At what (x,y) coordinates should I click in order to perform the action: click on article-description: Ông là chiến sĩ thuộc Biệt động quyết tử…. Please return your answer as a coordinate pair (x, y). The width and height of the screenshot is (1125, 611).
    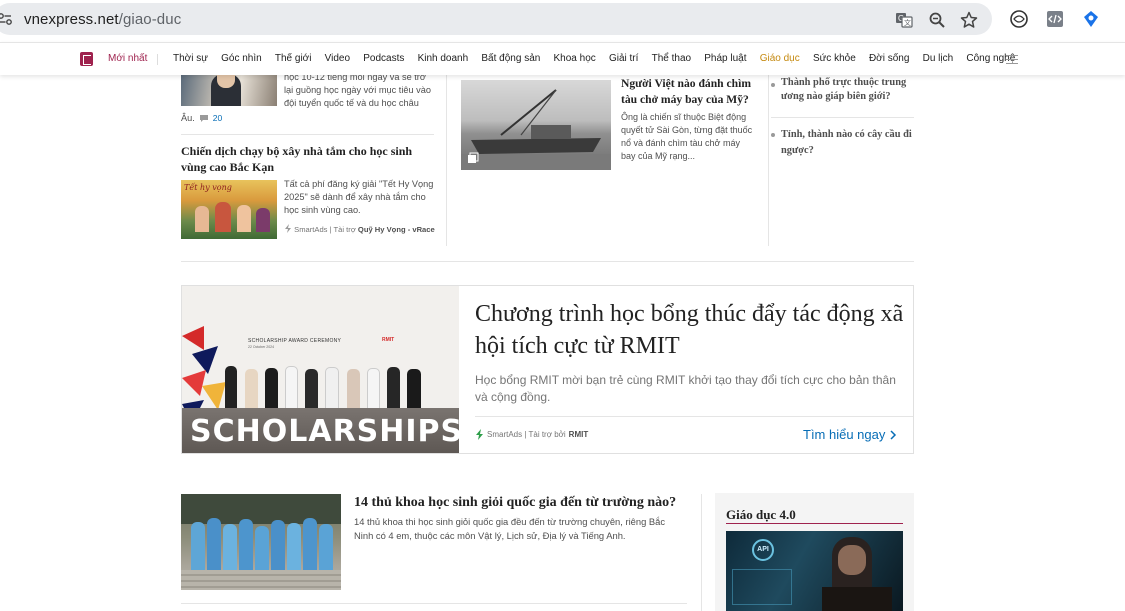
    Looking at the image, I should click on (687, 136).